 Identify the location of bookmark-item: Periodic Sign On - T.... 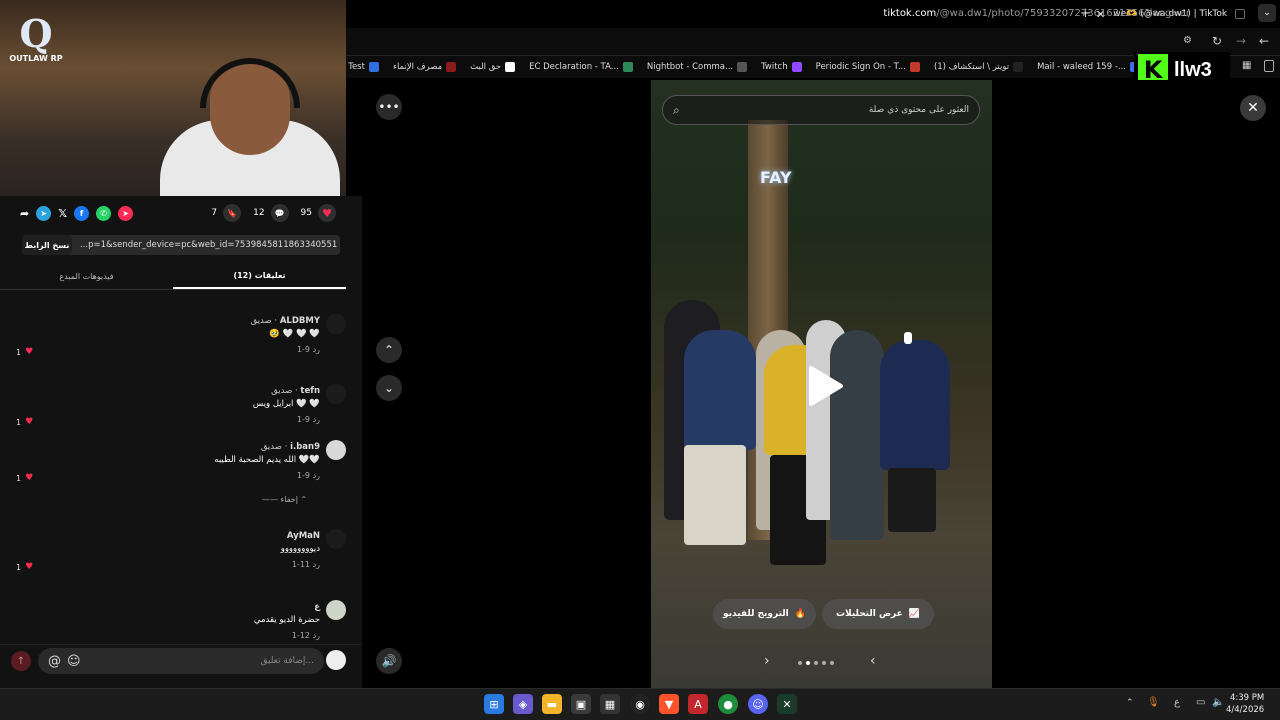
(868, 67).